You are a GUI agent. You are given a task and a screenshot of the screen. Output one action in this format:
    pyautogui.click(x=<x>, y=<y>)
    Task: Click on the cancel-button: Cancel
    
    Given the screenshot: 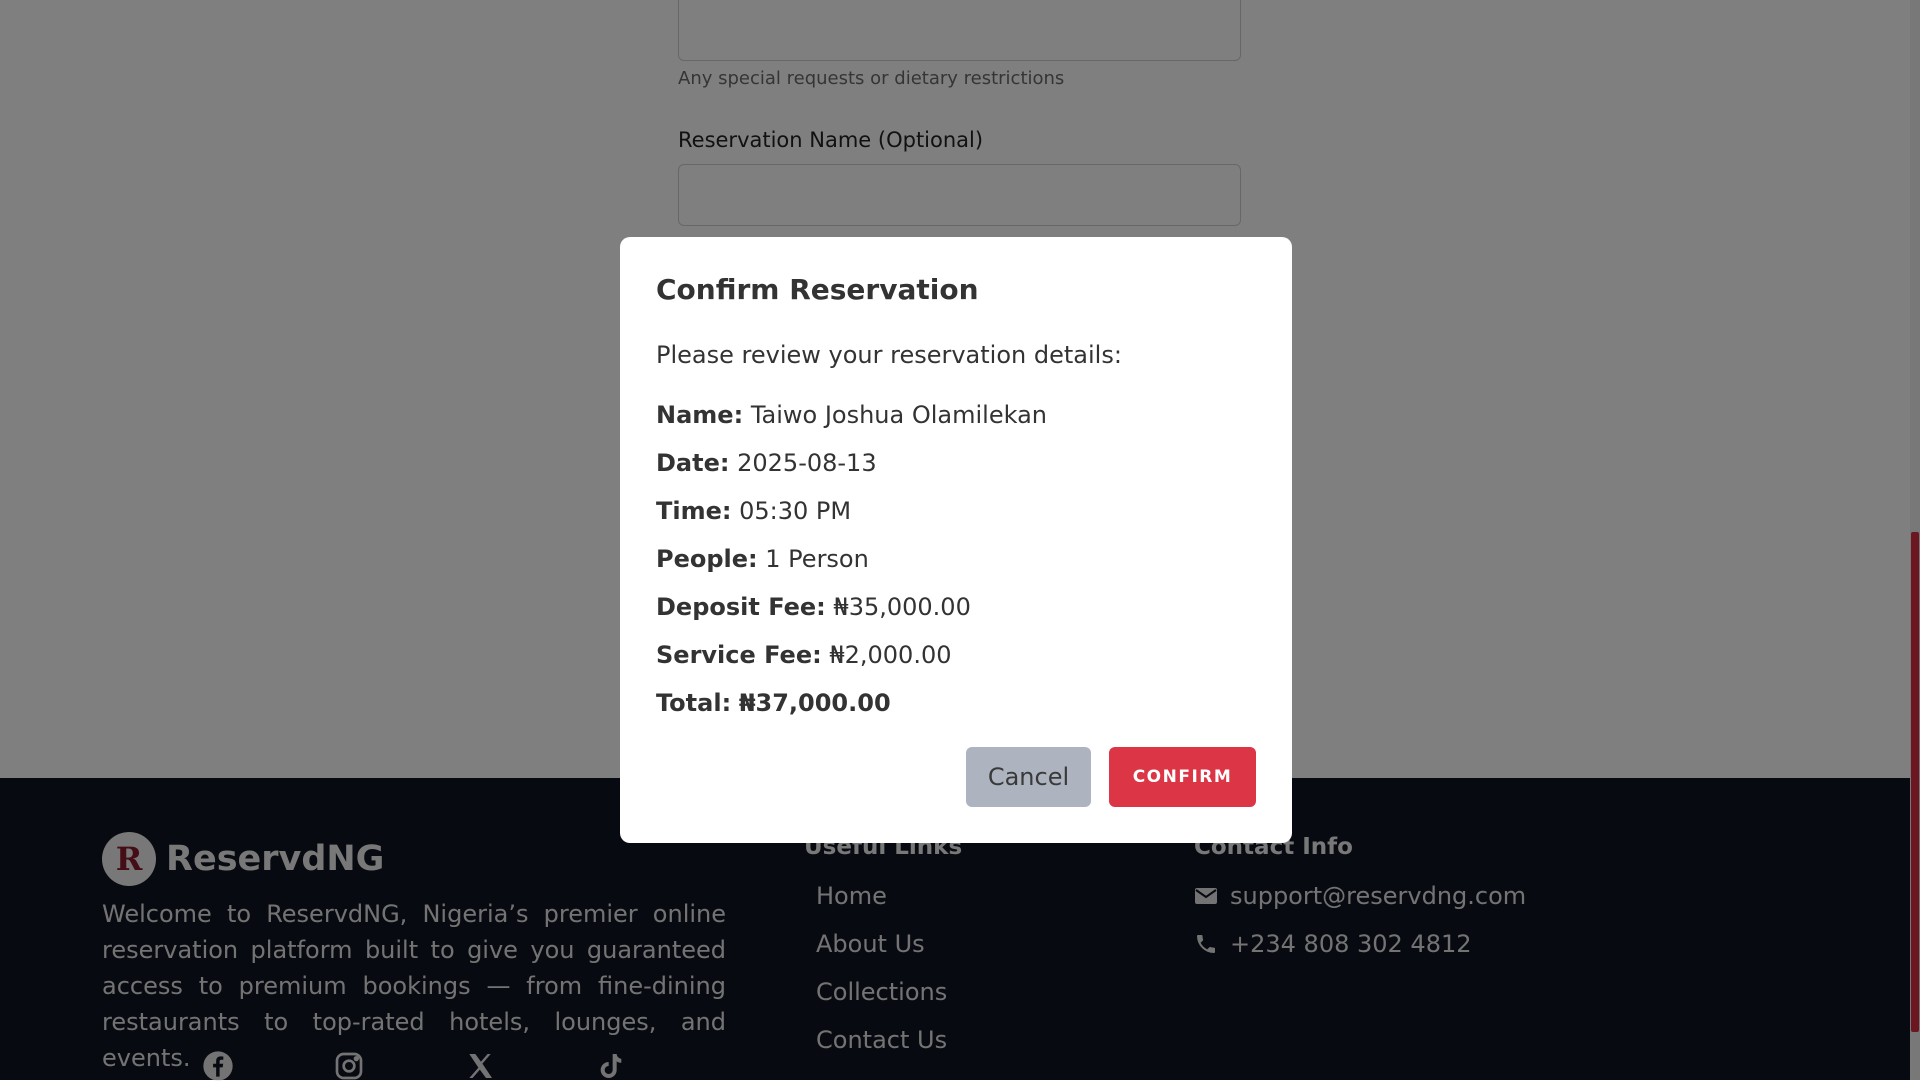 What is the action you would take?
    pyautogui.click(x=1028, y=777)
    